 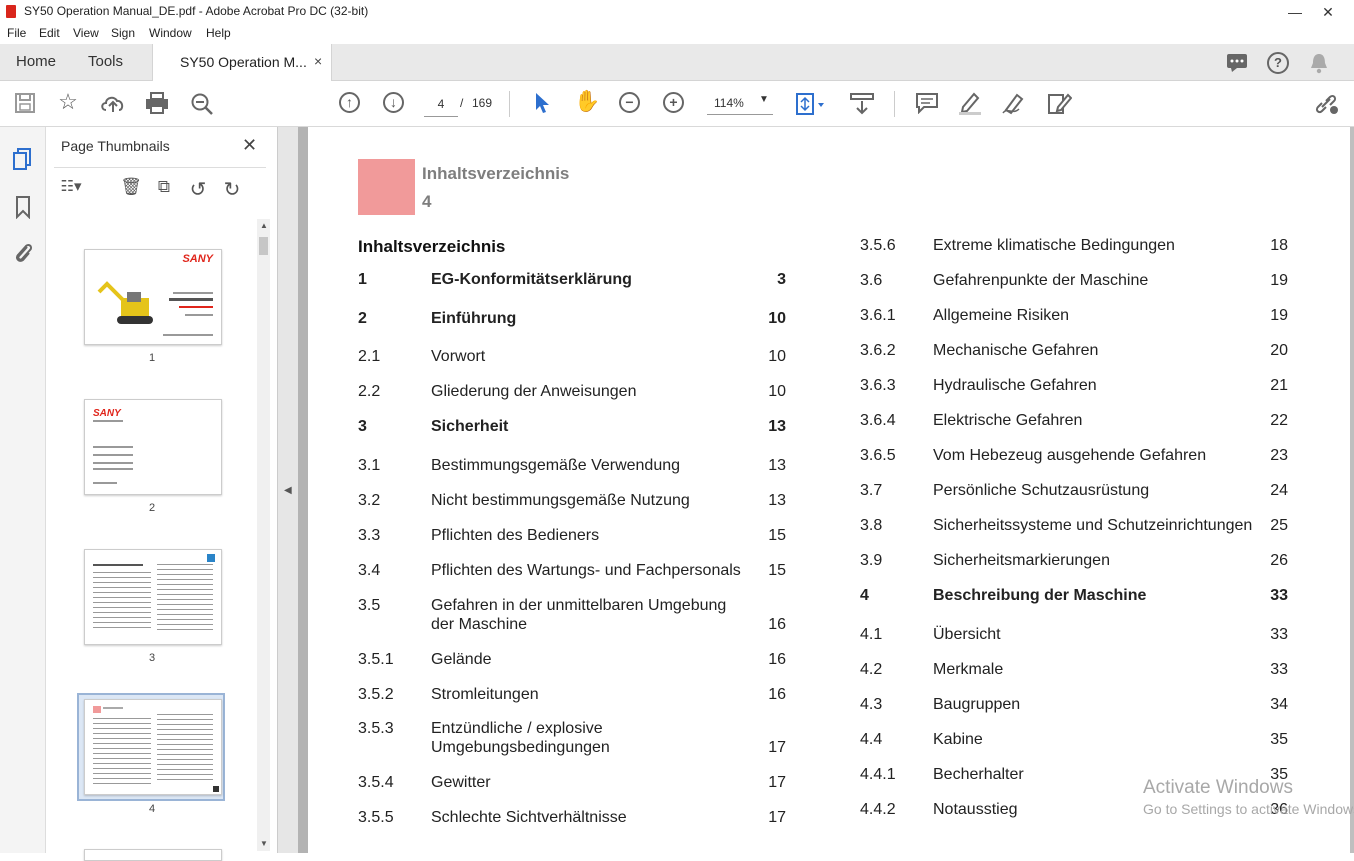 I want to click on toc-entry-number: 3.5, so click(x=369, y=605).